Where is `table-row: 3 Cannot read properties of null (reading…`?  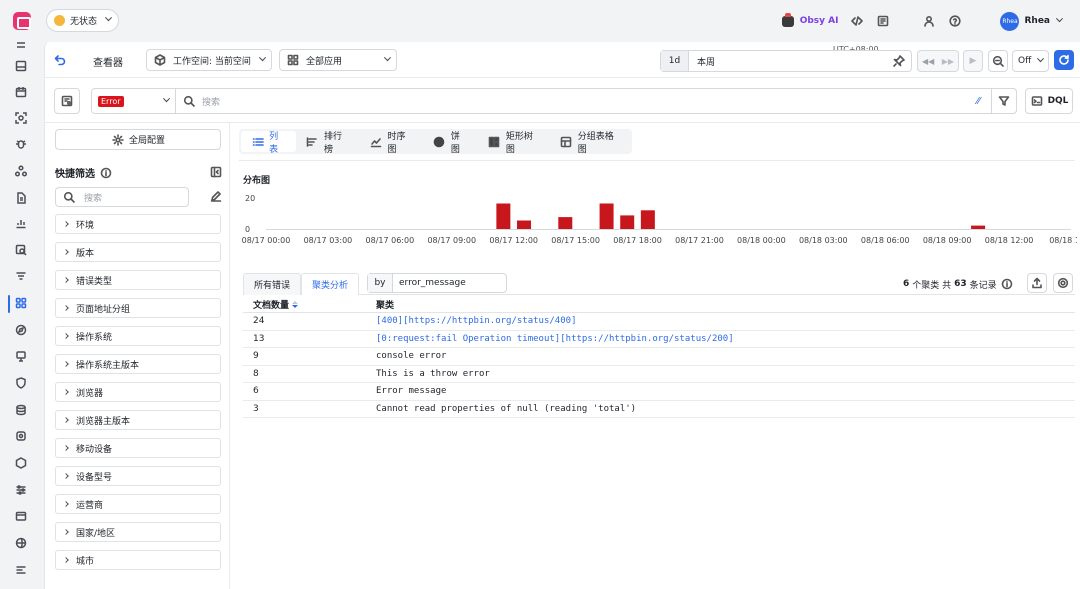
table-row: 3 Cannot read properties of null (reading… is located at coordinates (659, 409).